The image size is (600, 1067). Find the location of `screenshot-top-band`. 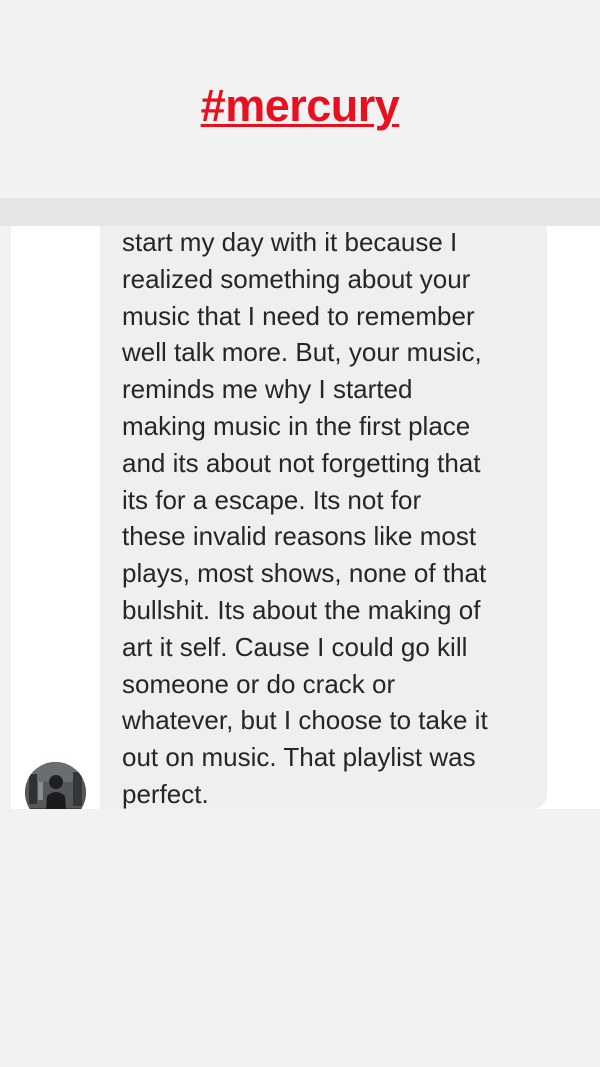

screenshot-top-band is located at coordinates (300, 212).